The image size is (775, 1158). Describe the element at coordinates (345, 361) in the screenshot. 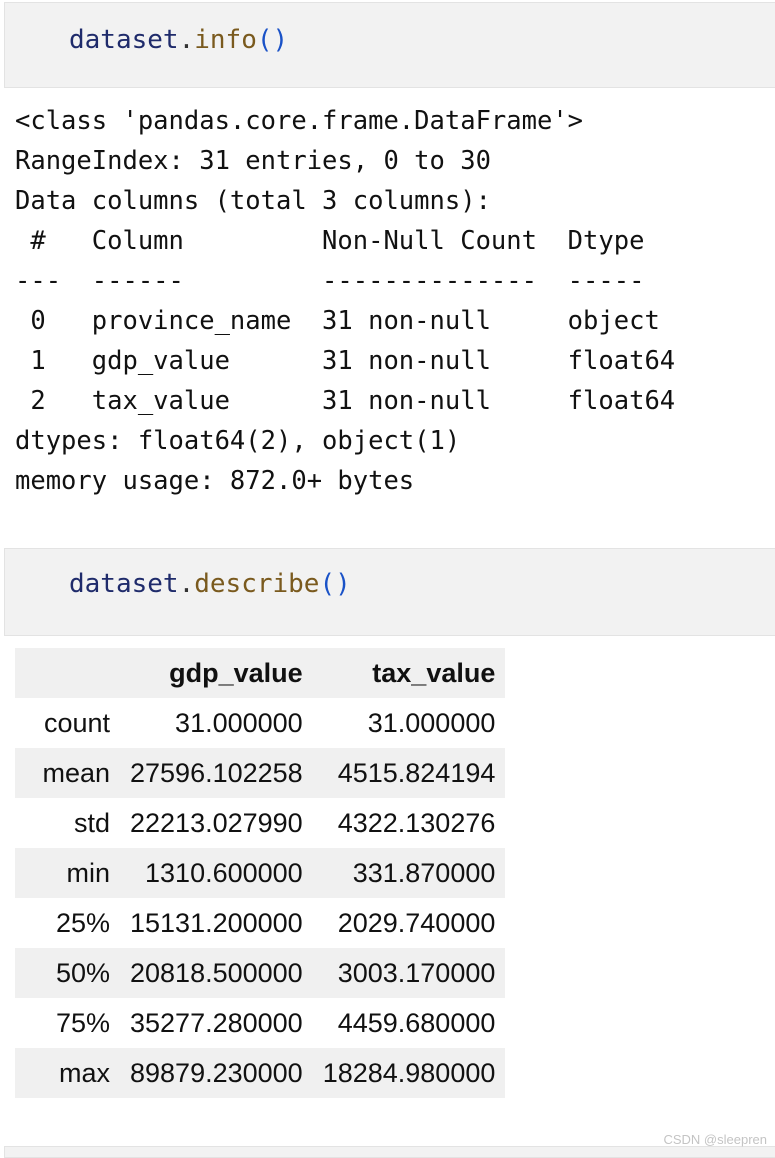

I see `output-line: 1 gdp_value 31 non-null float64` at that location.